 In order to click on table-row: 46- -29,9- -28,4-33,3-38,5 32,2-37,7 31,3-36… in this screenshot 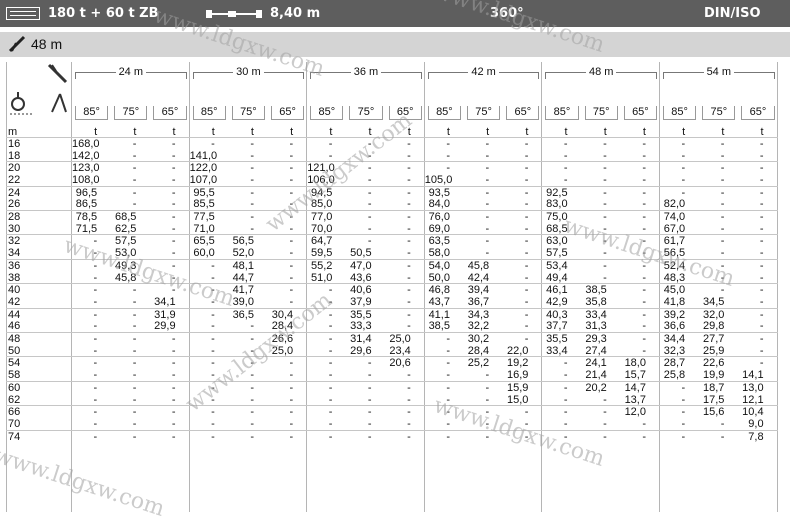, I will do `click(392, 326)`.